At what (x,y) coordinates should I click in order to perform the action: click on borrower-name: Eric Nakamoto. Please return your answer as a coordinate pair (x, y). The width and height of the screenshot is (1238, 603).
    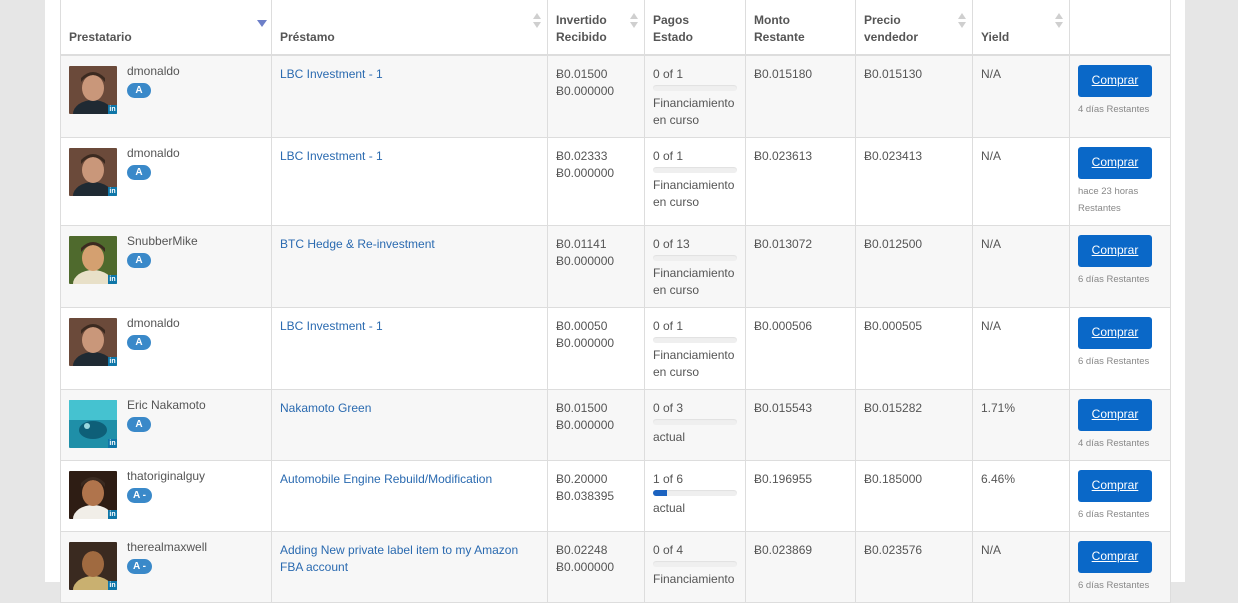
    Looking at the image, I should click on (166, 405).